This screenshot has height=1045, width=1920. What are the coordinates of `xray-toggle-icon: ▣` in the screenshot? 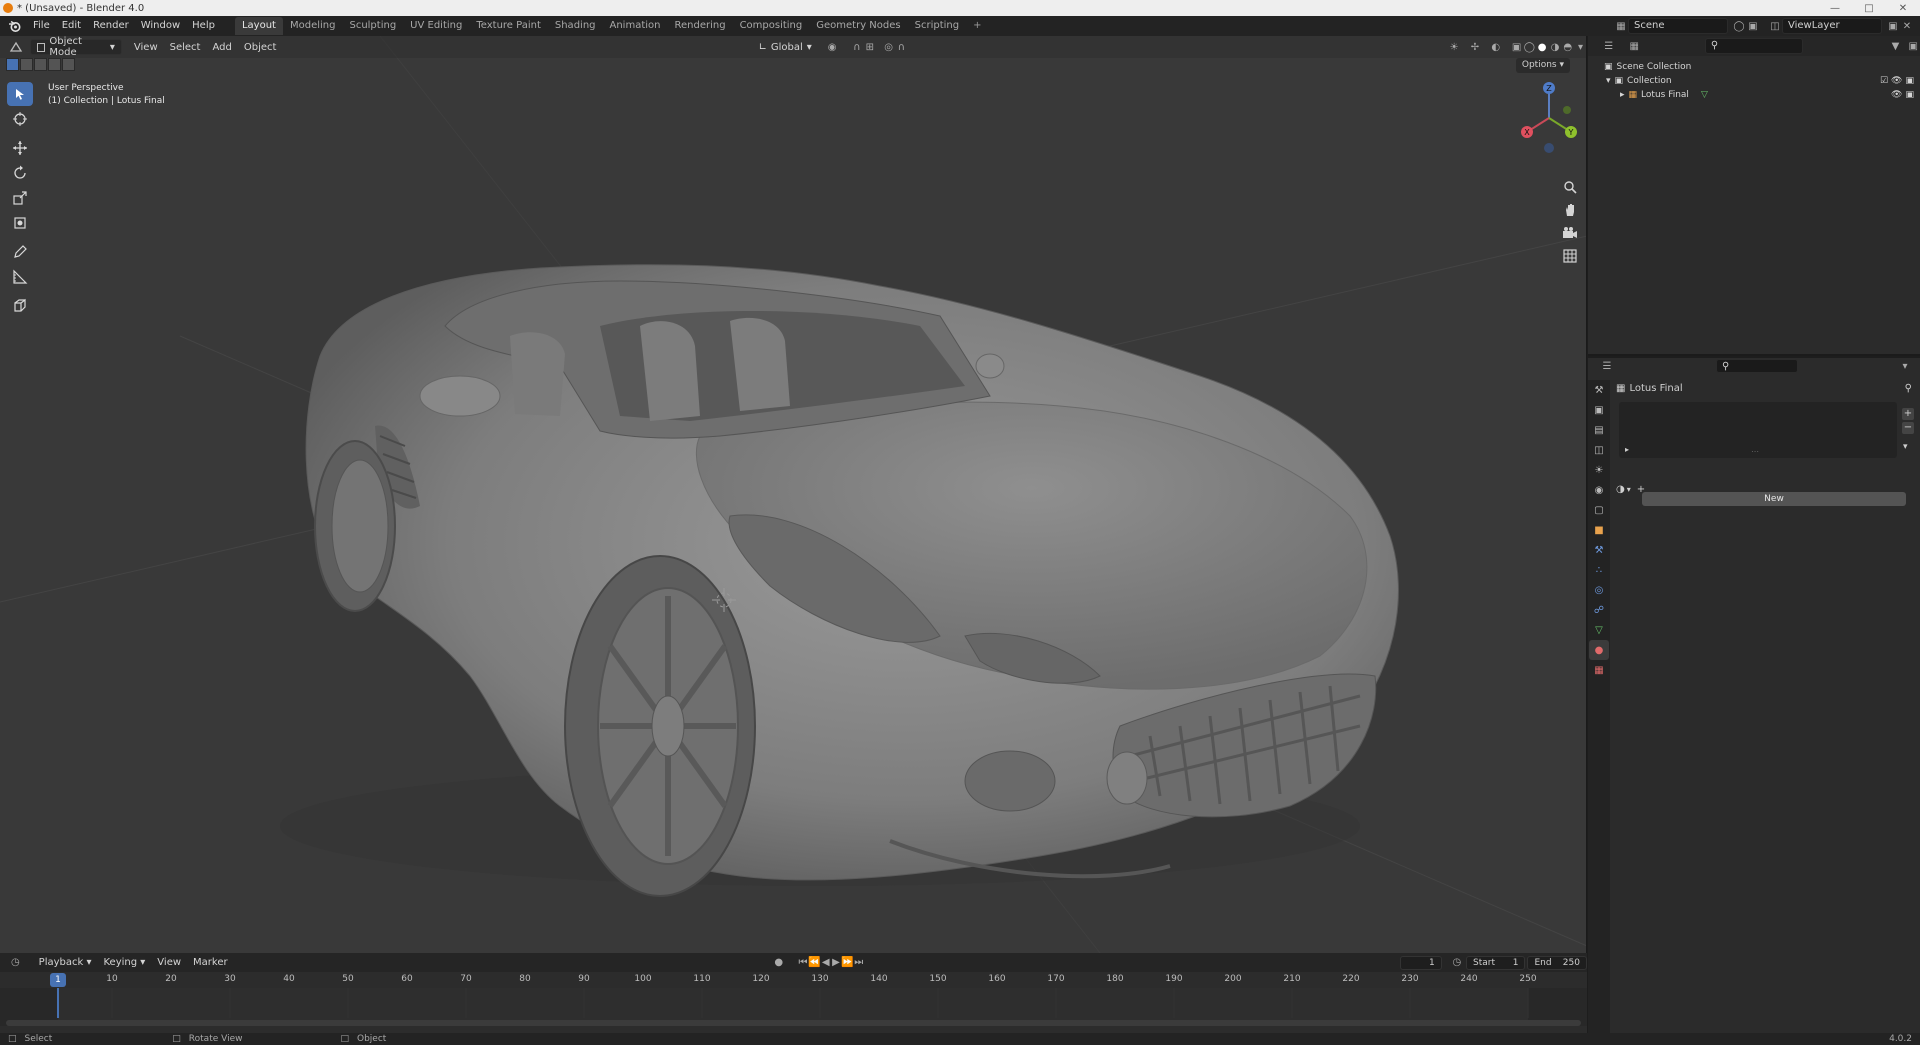 It's located at (1516, 47).